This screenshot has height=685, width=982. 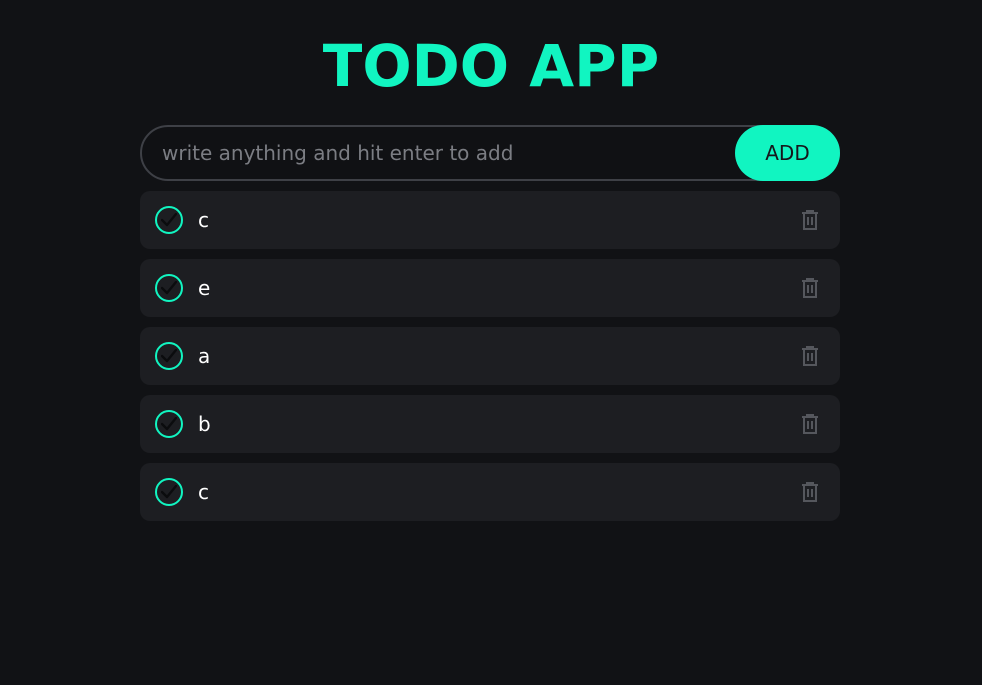 What do you see at coordinates (490, 153) in the screenshot?
I see `add-todo-form: ADD` at bounding box center [490, 153].